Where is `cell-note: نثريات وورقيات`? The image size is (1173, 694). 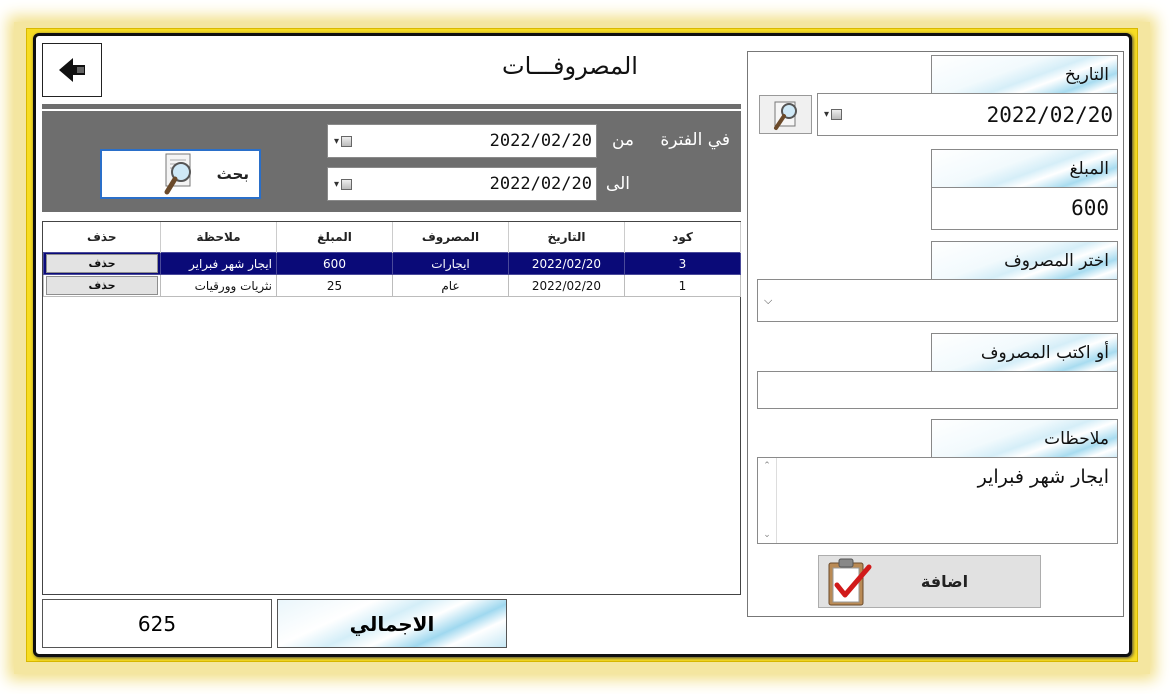 cell-note: نثريات وورقيات is located at coordinates (218, 285).